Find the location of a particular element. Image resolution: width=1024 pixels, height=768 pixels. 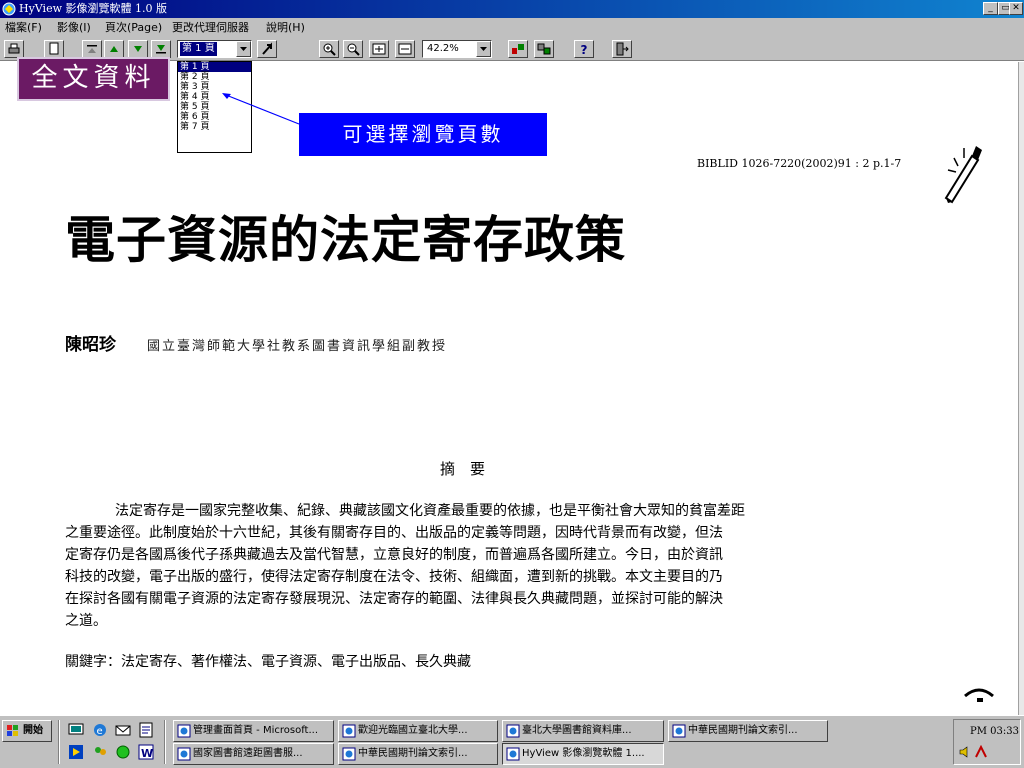

abstract-line: 之道。 is located at coordinates (86, 621).